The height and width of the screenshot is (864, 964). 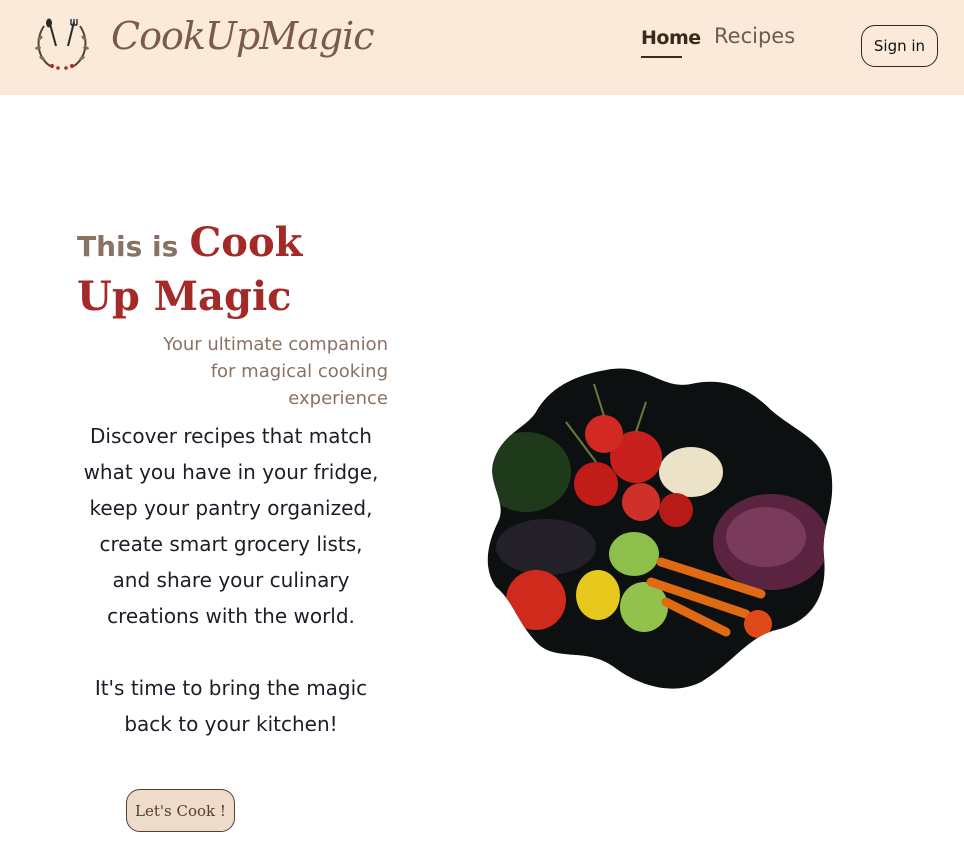 I want to click on hero-title-prefix: This is, so click(x=128, y=246).